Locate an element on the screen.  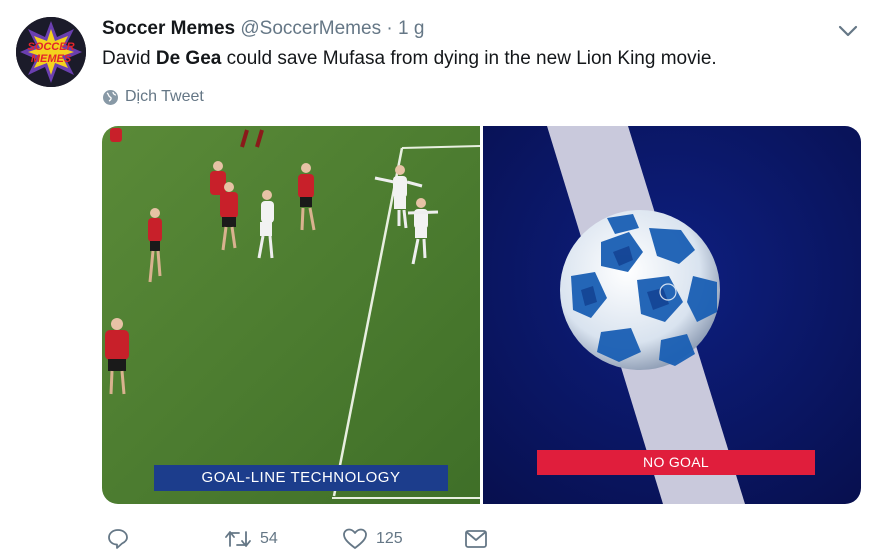
retweet-button: 54 is located at coordinates (283, 539).